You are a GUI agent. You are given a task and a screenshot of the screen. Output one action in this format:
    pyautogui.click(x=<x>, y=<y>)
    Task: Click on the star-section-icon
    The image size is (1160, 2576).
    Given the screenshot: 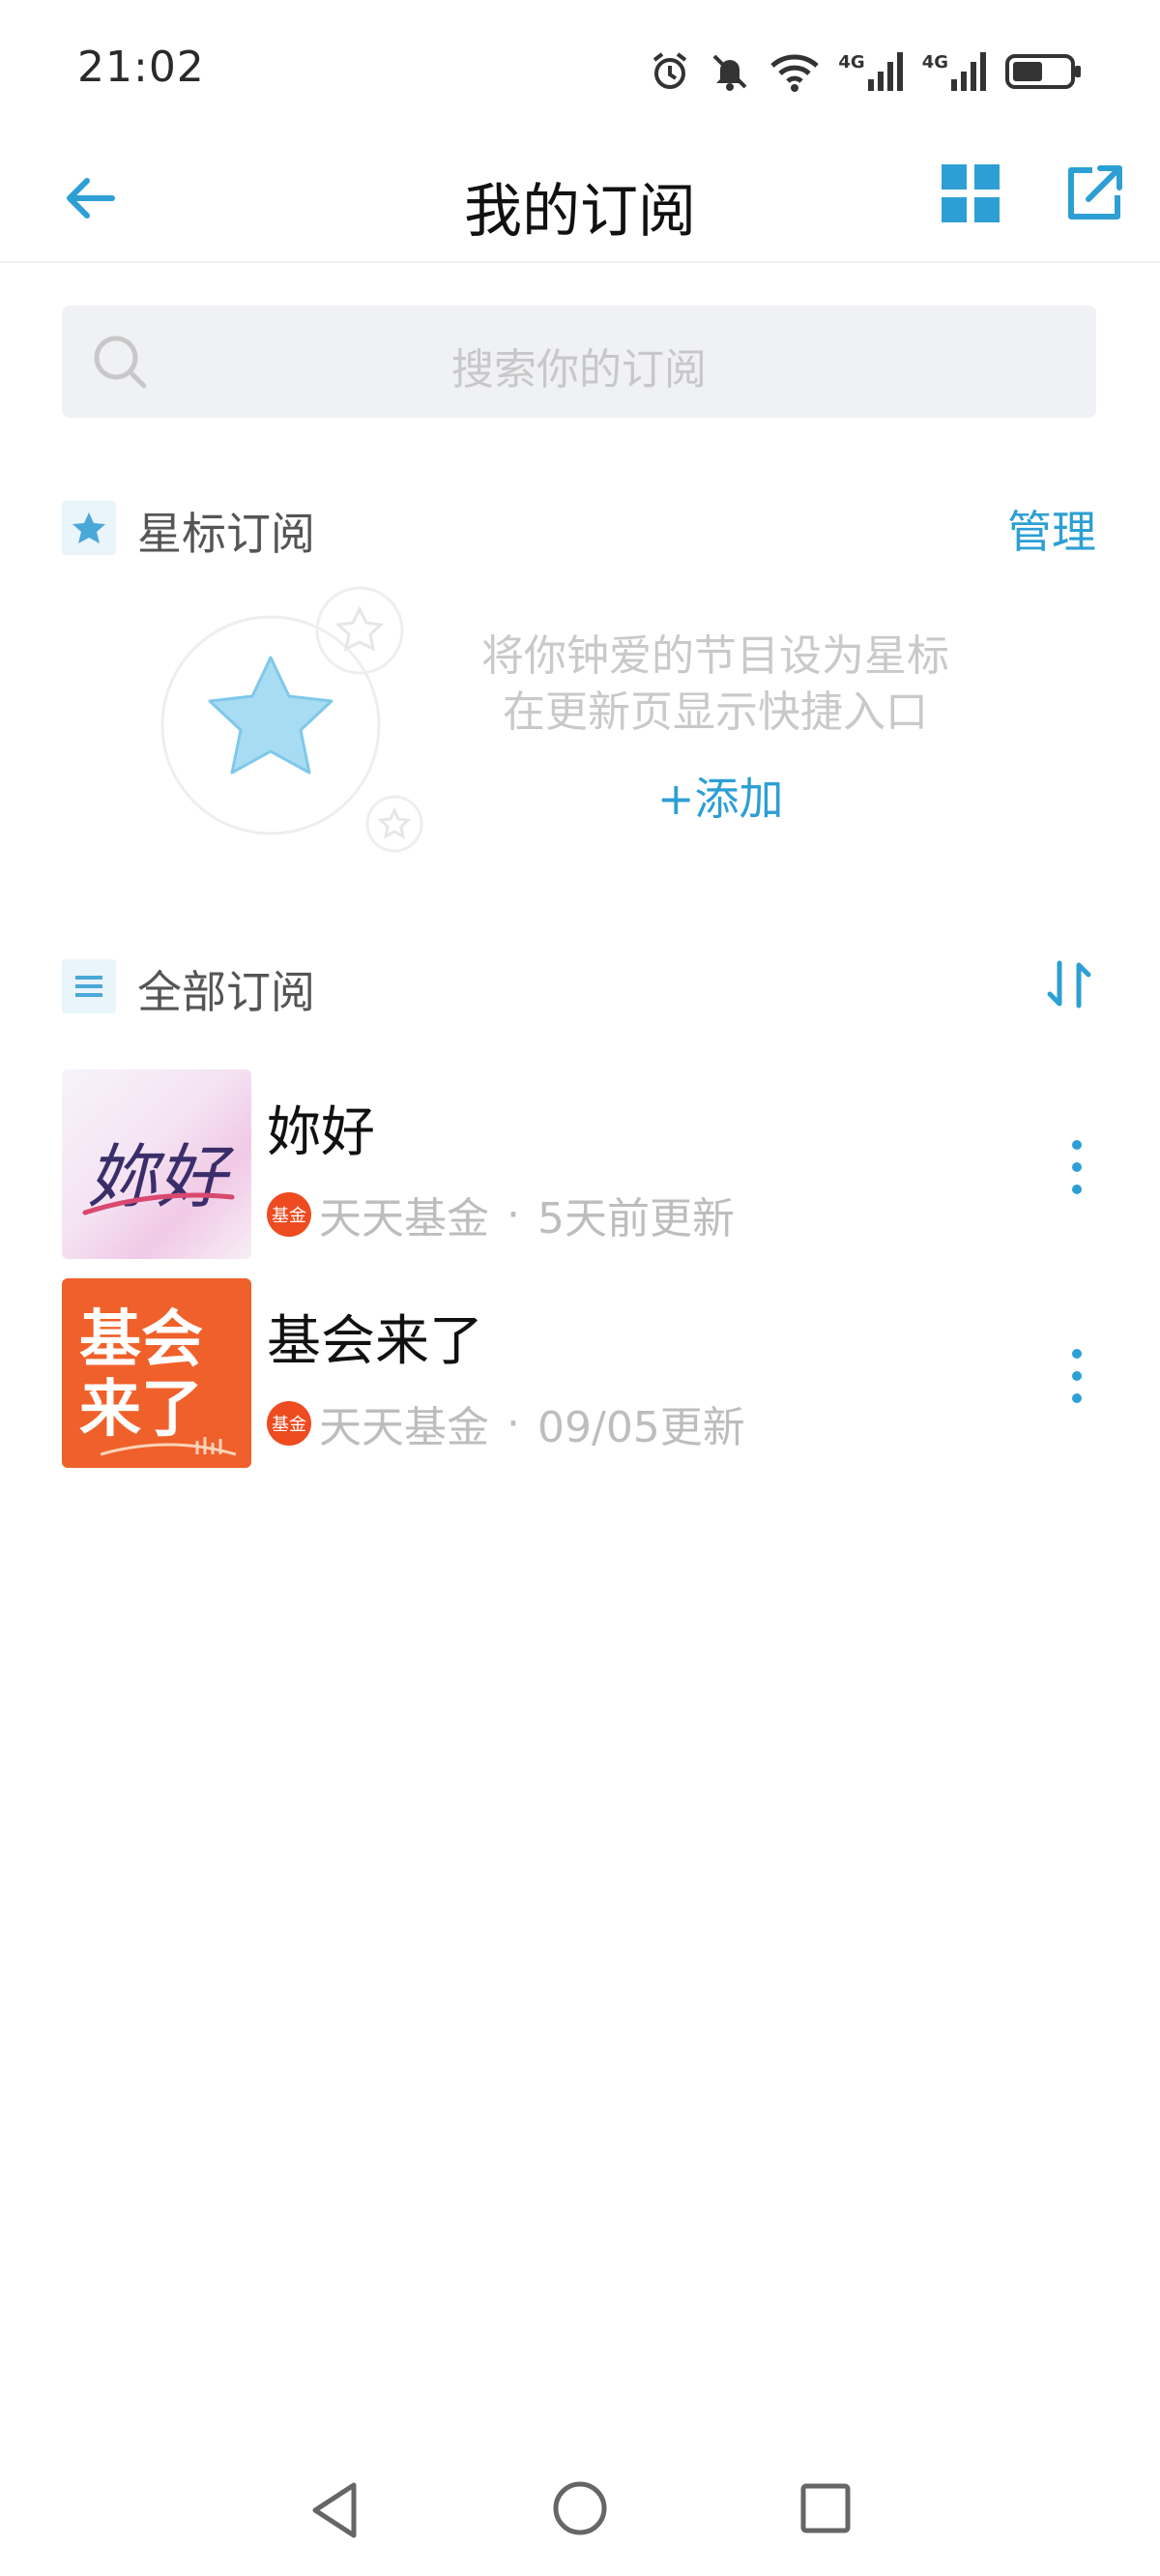 What is the action you would take?
    pyautogui.click(x=89, y=528)
    